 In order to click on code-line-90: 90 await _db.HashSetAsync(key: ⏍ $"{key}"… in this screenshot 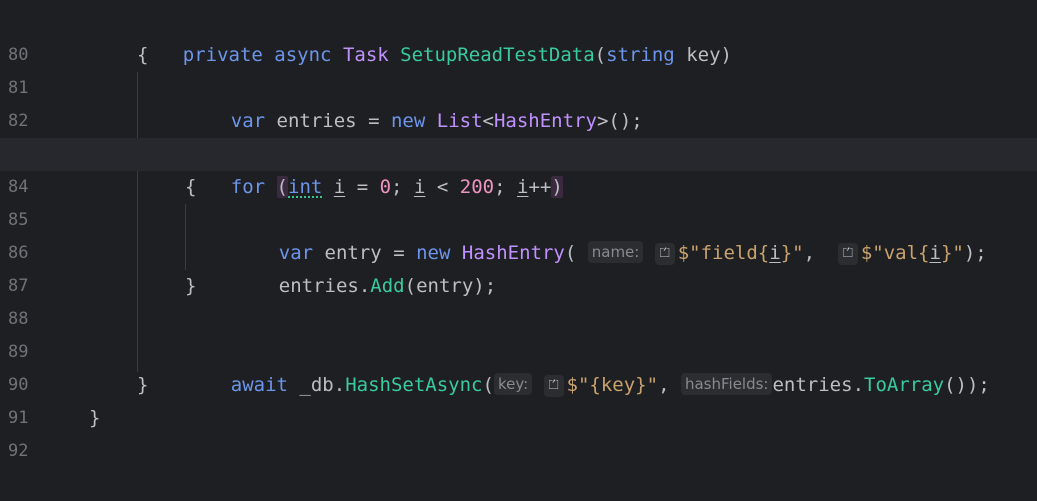, I will do `click(518, 366)`.